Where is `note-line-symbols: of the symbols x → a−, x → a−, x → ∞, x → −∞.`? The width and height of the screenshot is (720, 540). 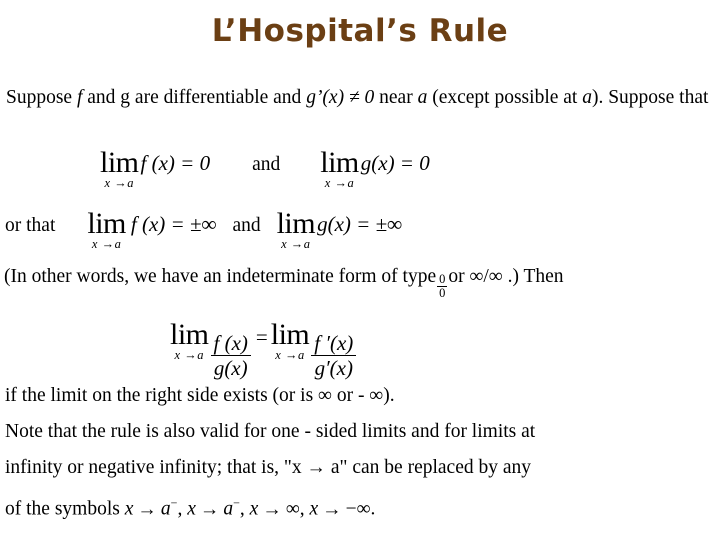 note-line-symbols: of the symbols x → a−, x → a−, x → ∞, x → −∞. is located at coordinates (190, 506).